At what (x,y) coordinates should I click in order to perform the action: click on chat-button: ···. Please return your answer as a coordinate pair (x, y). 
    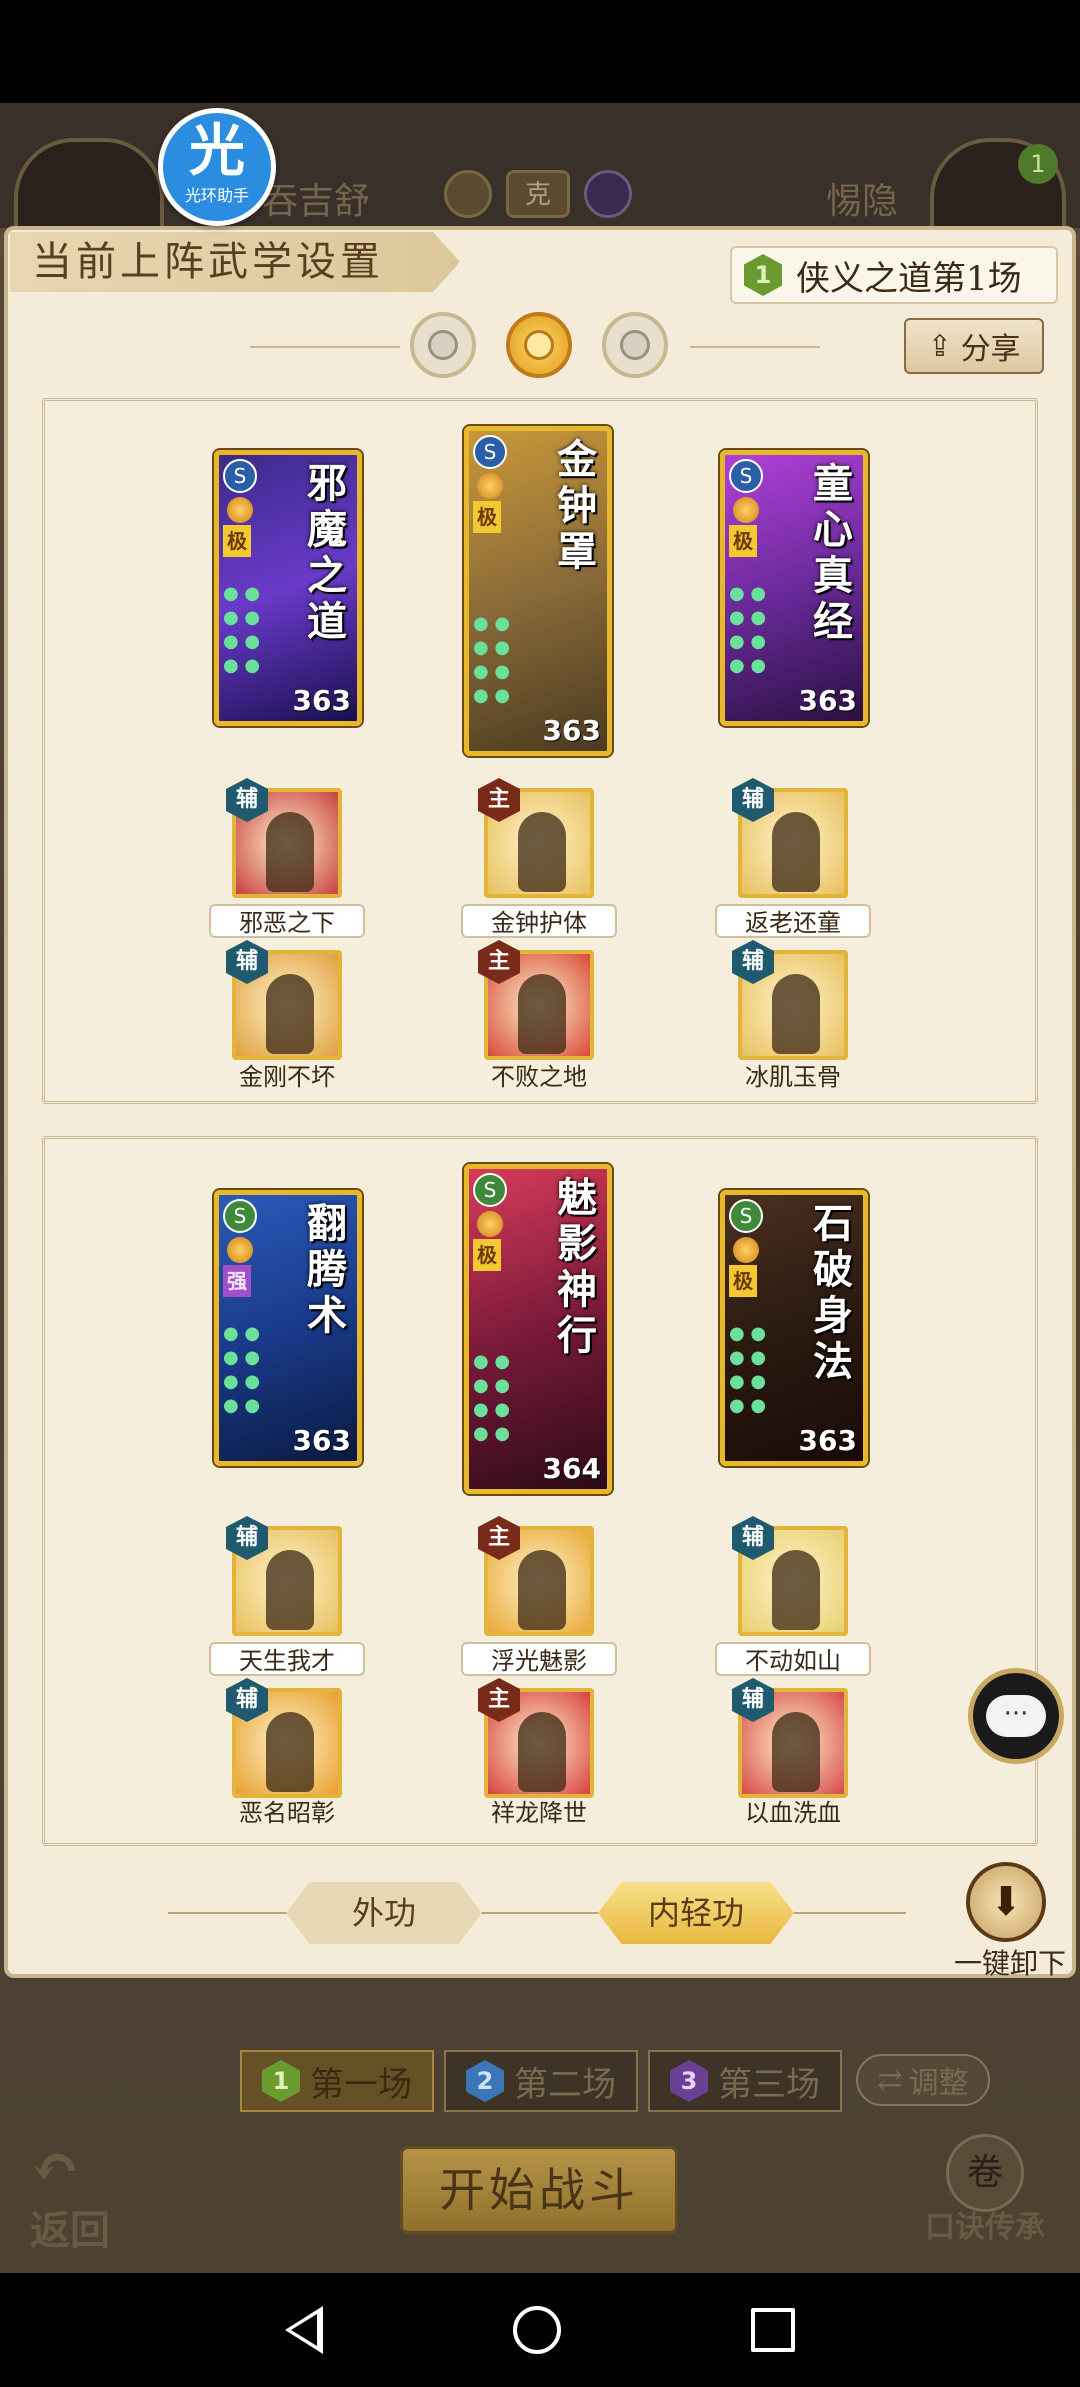
    Looking at the image, I should click on (1016, 1716).